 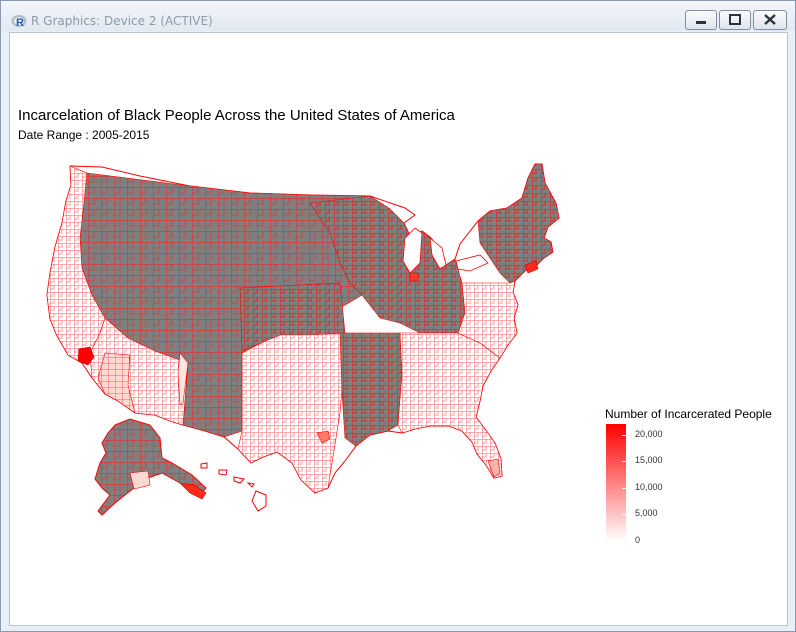 I want to click on legend-tick-label: 5,000, so click(x=646, y=513).